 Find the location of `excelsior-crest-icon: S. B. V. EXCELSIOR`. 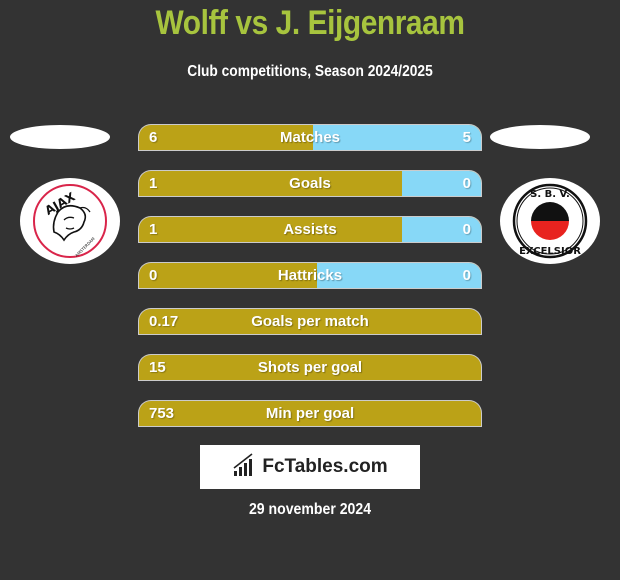

excelsior-crest-icon: S. B. V. EXCELSIOR is located at coordinates (550, 221).